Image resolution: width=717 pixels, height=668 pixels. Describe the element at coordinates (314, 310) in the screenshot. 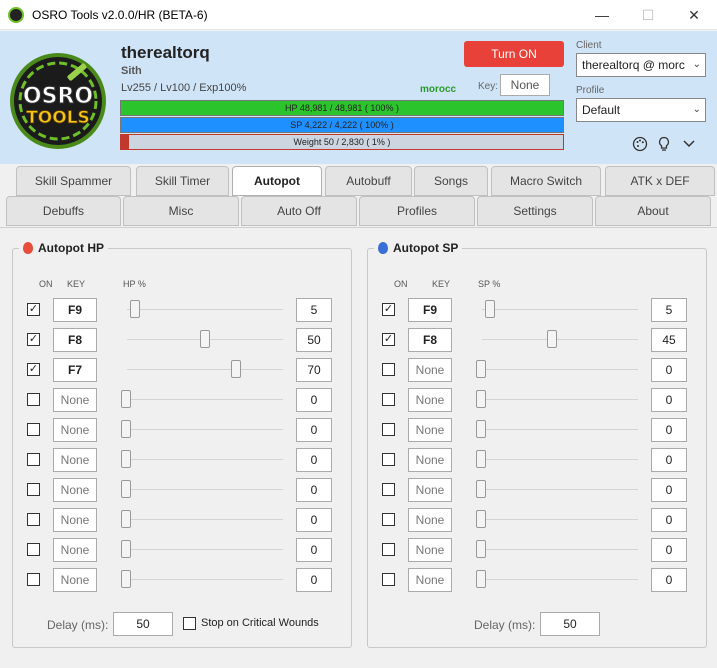

I see `hp-percent-input: 5` at that location.